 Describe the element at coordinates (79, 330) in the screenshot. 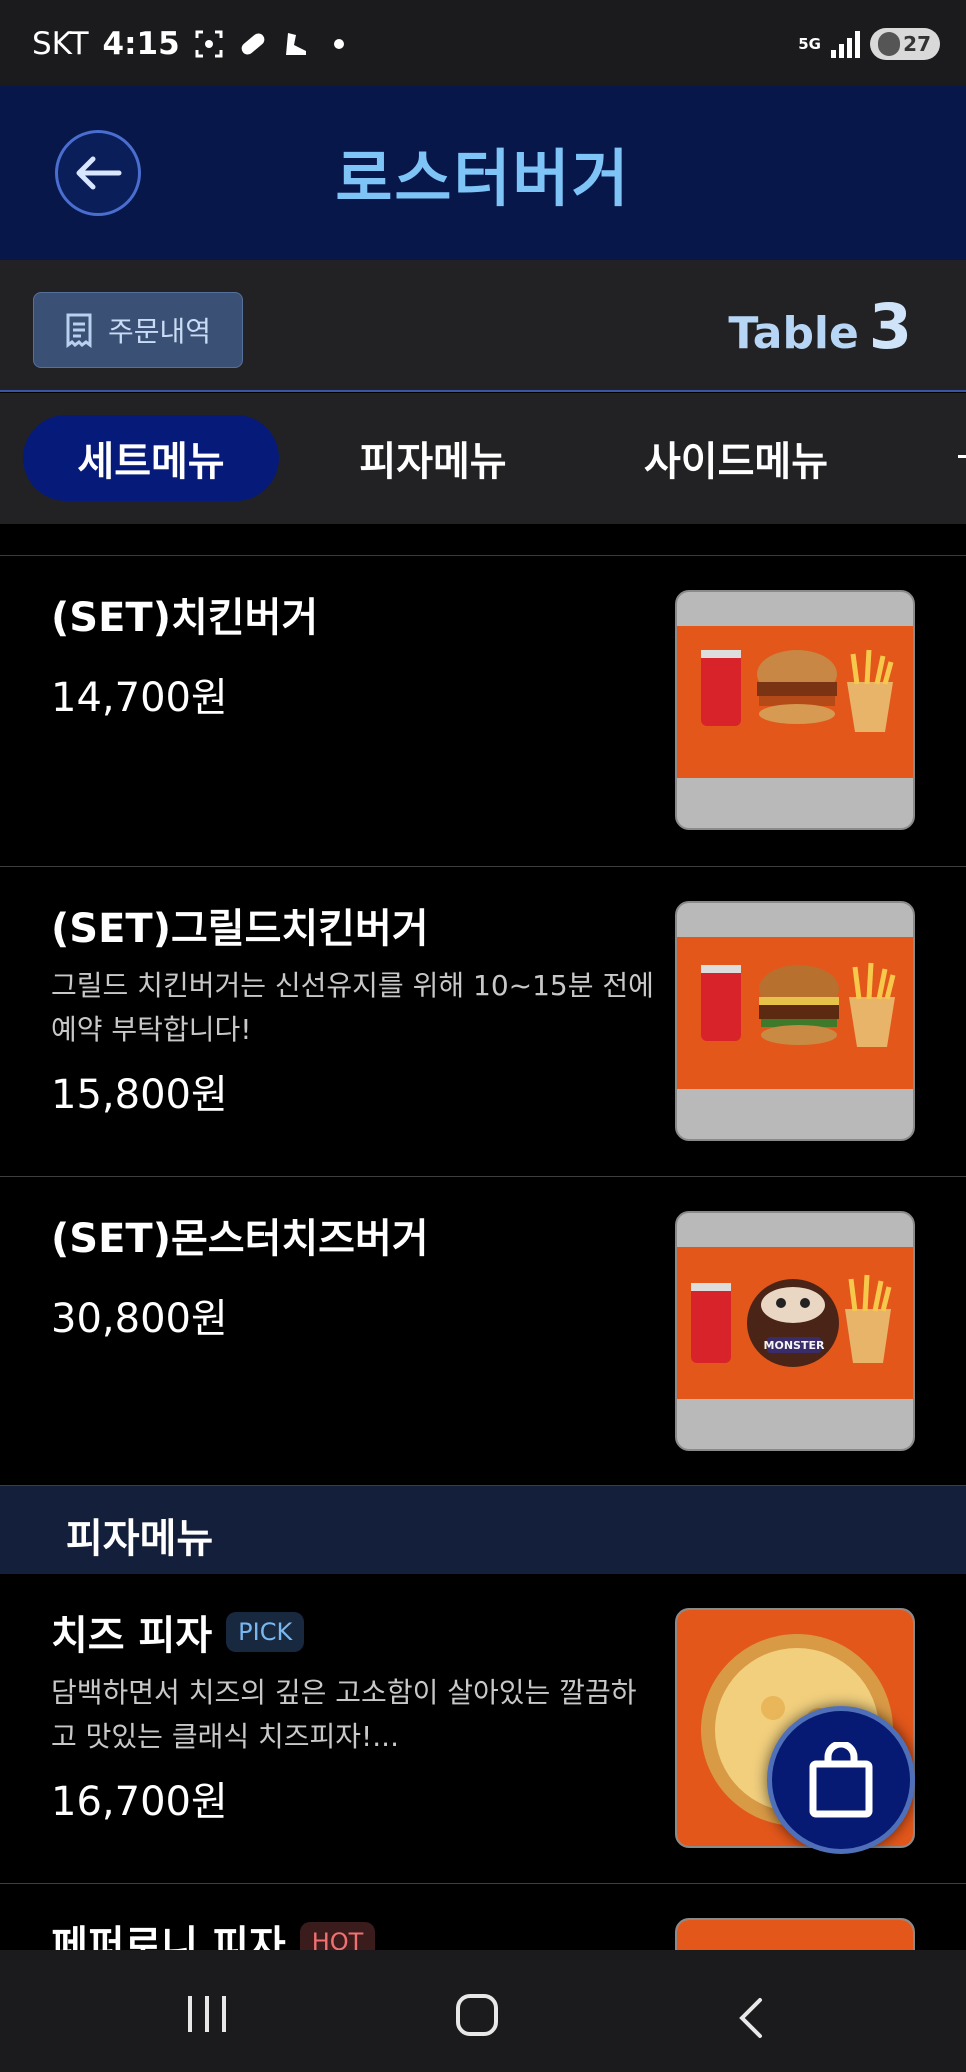

I see `receipt-icon` at that location.